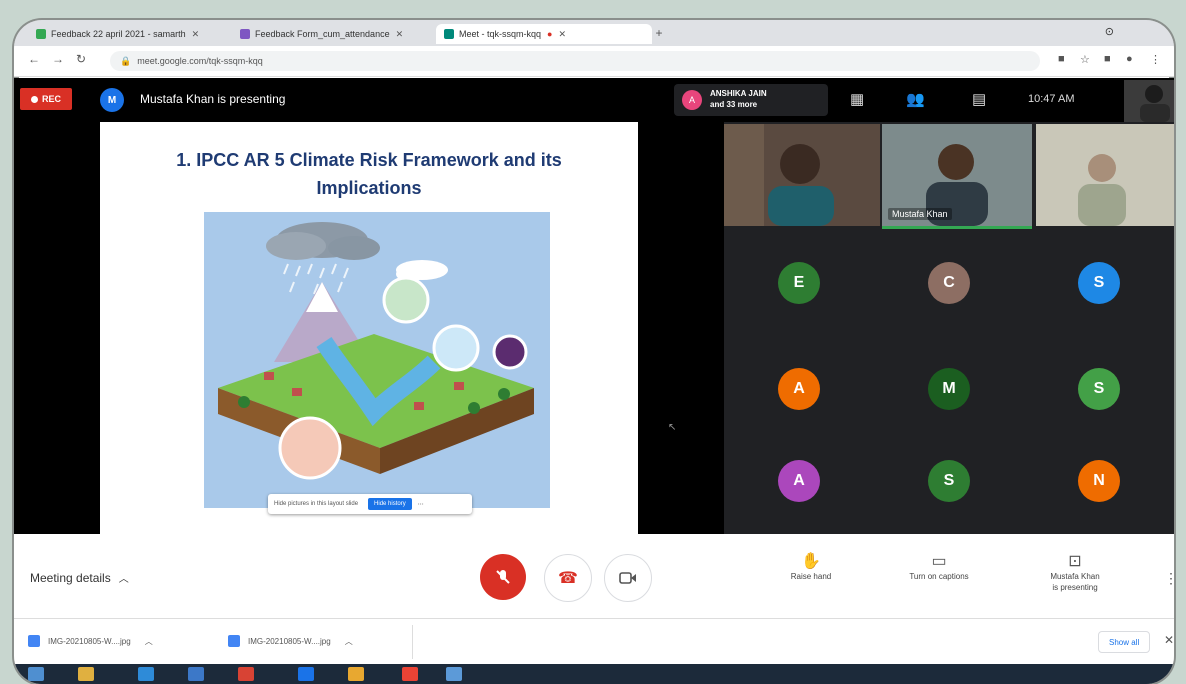  What do you see at coordinates (200, 61) in the screenshot?
I see `url-text: meet.google.com/tqk-ssqm-kqq` at bounding box center [200, 61].